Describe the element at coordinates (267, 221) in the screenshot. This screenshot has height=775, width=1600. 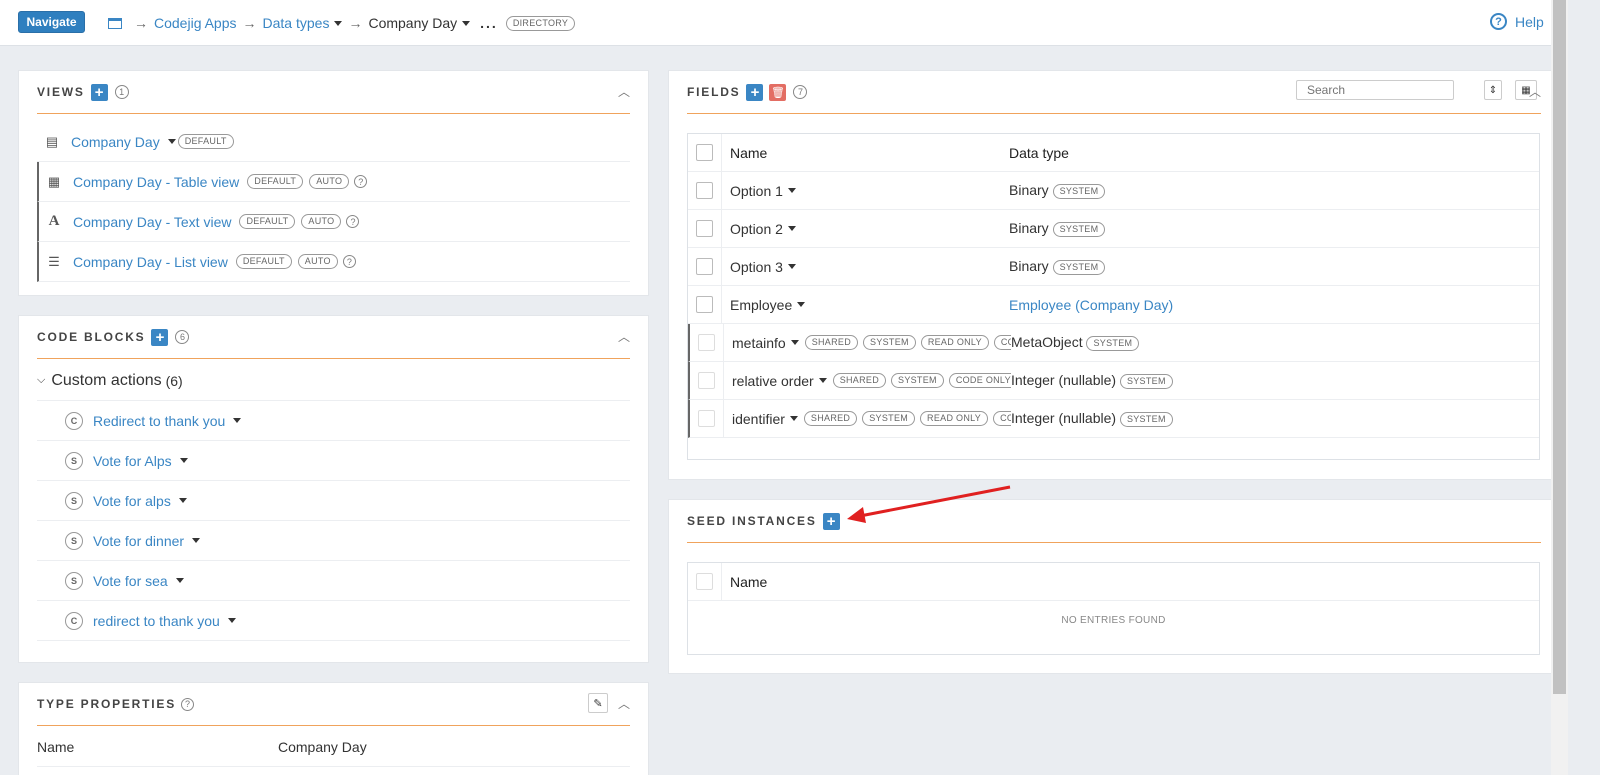
I see `default-pill: DEFAULT` at that location.